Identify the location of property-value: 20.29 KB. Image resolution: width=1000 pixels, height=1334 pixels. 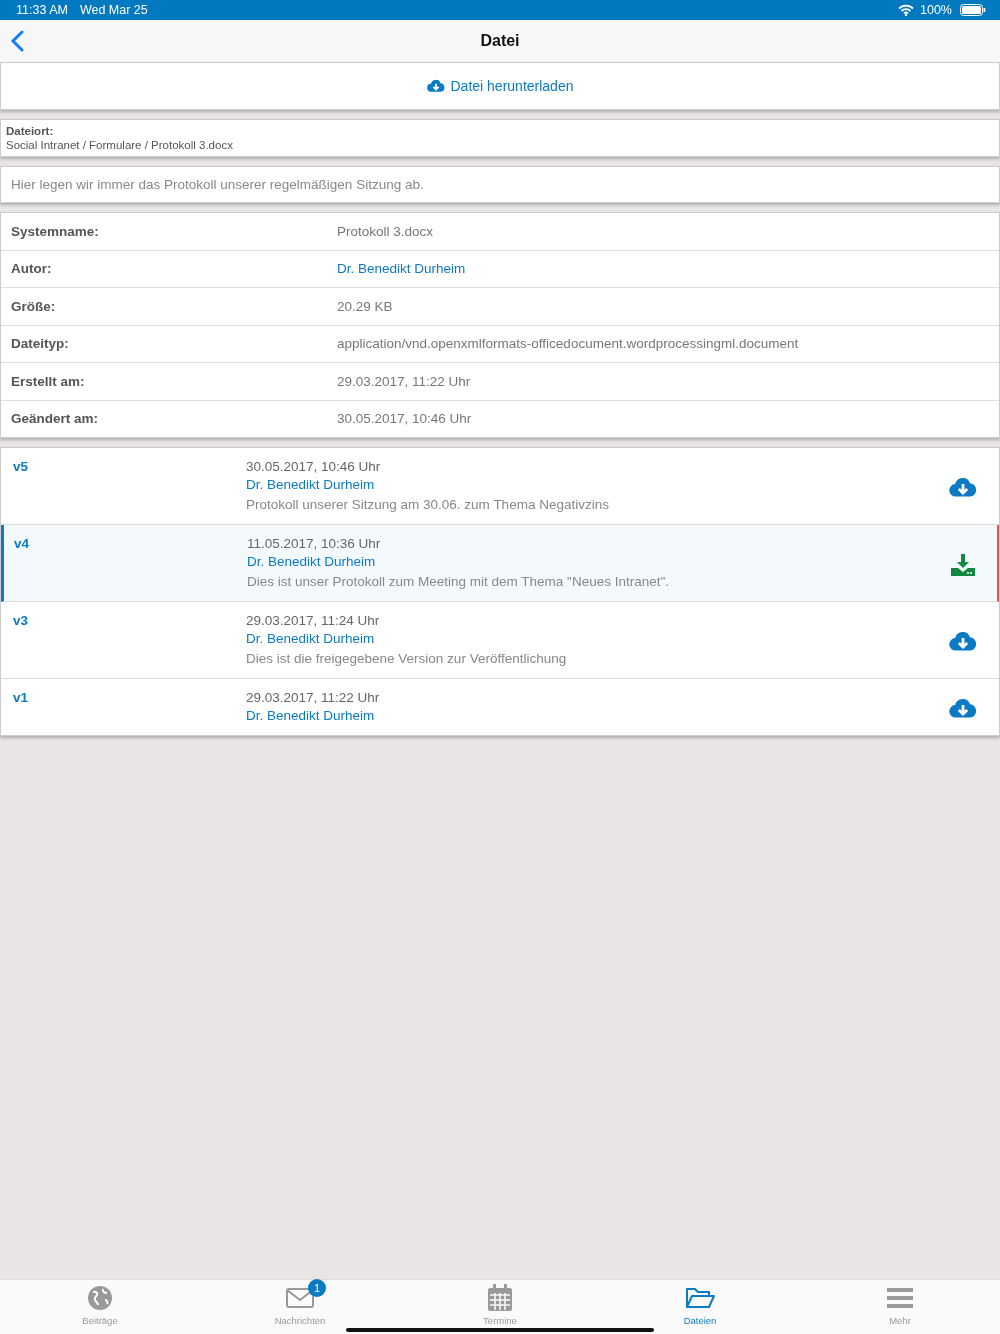
(365, 306).